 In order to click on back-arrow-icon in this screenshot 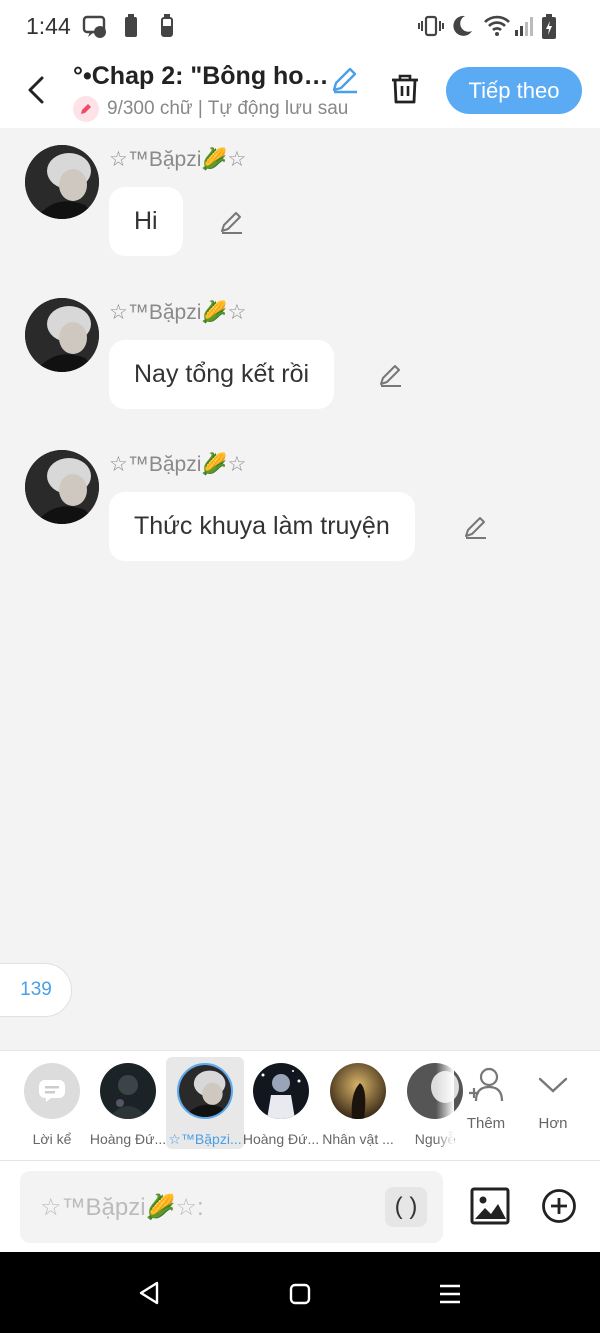, I will do `click(38, 90)`.